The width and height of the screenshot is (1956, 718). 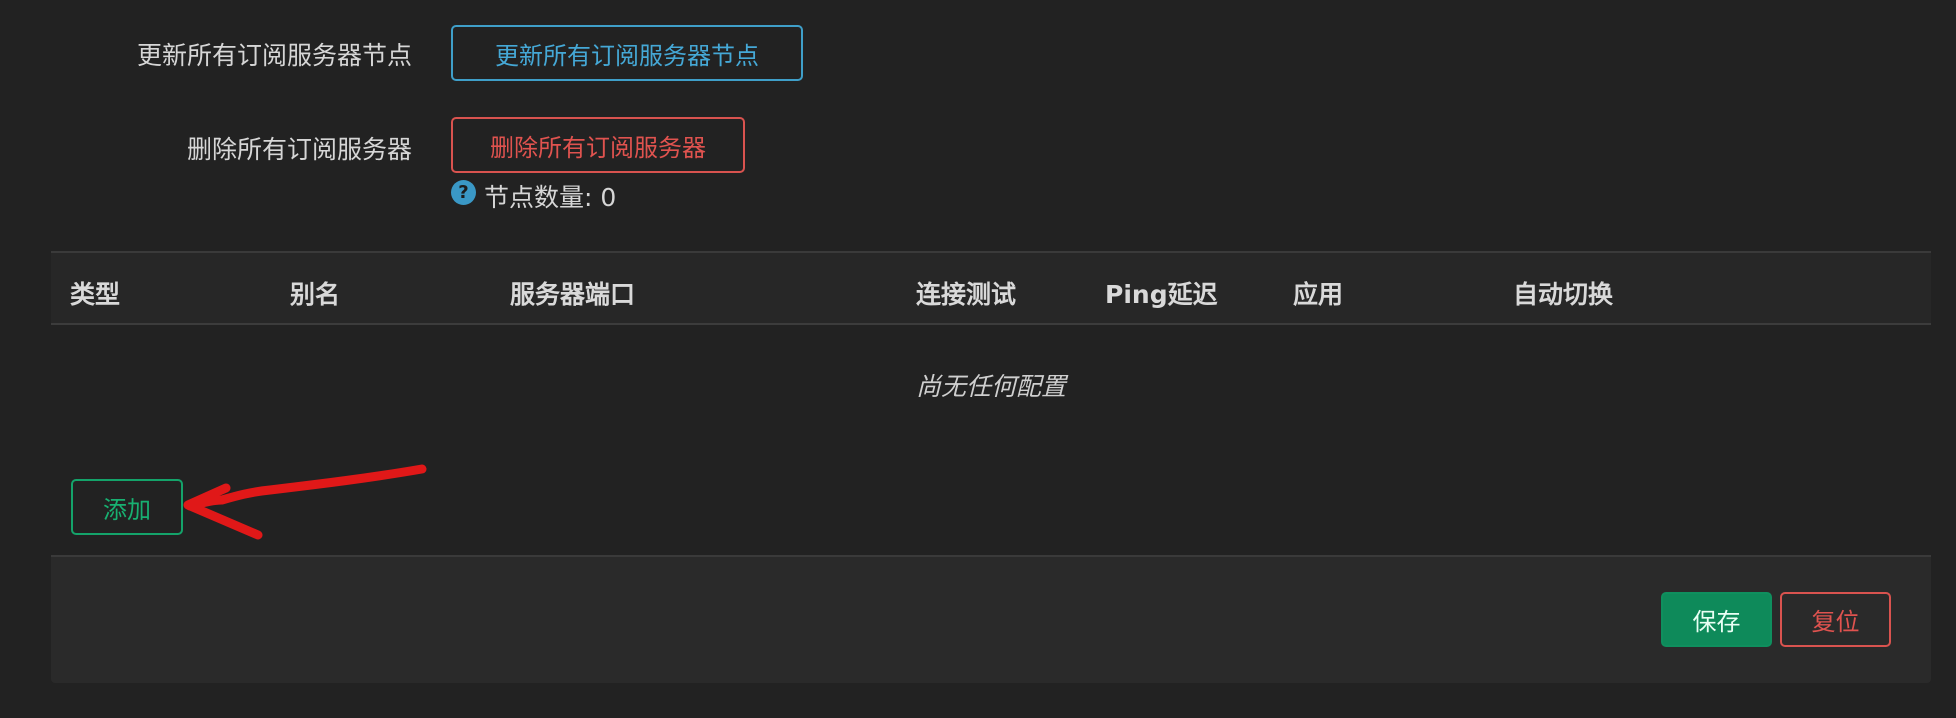 What do you see at coordinates (627, 53) in the screenshot?
I see `update-nodes-button: 更新所有订阅服务器节点` at bounding box center [627, 53].